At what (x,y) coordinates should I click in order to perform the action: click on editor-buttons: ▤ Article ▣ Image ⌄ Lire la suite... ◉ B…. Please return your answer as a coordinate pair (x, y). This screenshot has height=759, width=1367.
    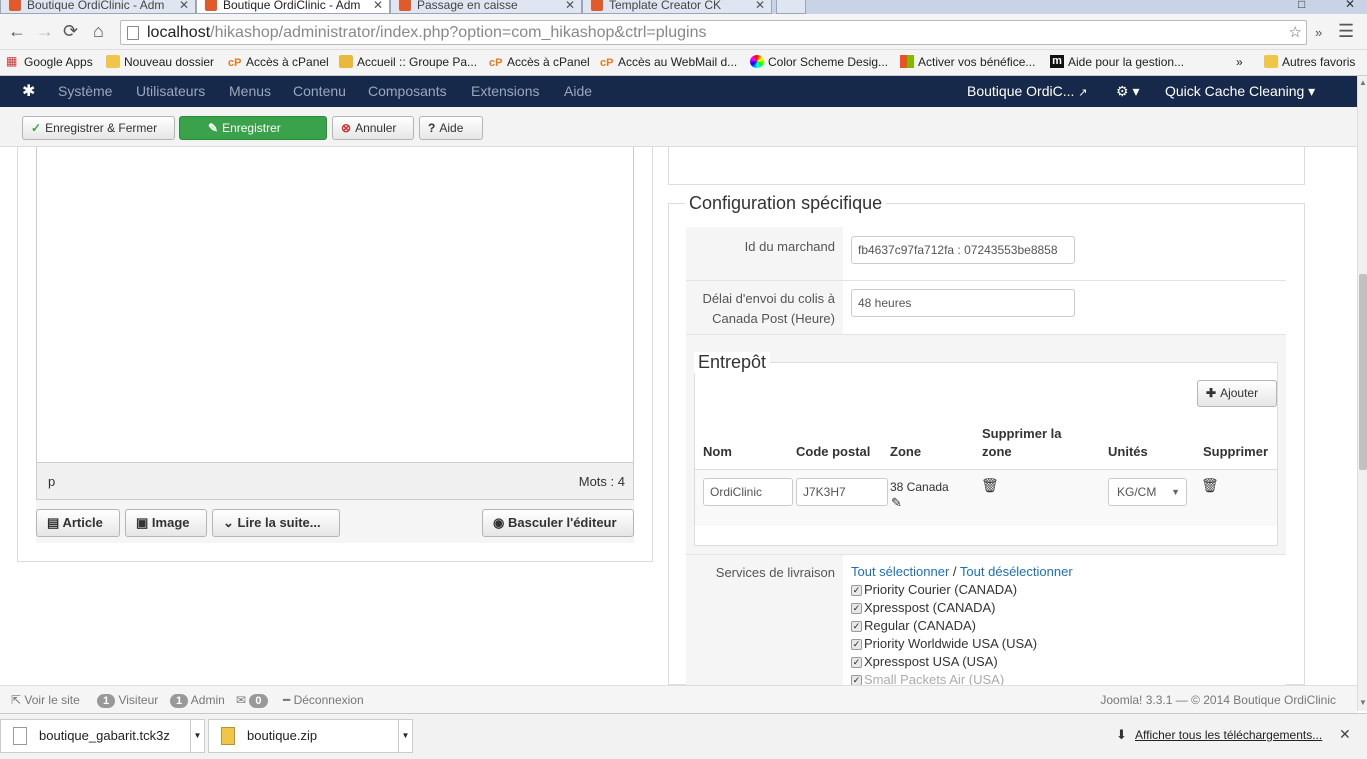
    Looking at the image, I should click on (335, 521).